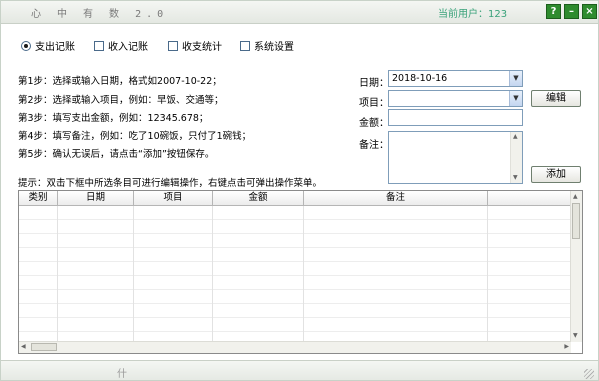  Describe the element at coordinates (556, 174) in the screenshot. I see `add-button: 添加` at that location.